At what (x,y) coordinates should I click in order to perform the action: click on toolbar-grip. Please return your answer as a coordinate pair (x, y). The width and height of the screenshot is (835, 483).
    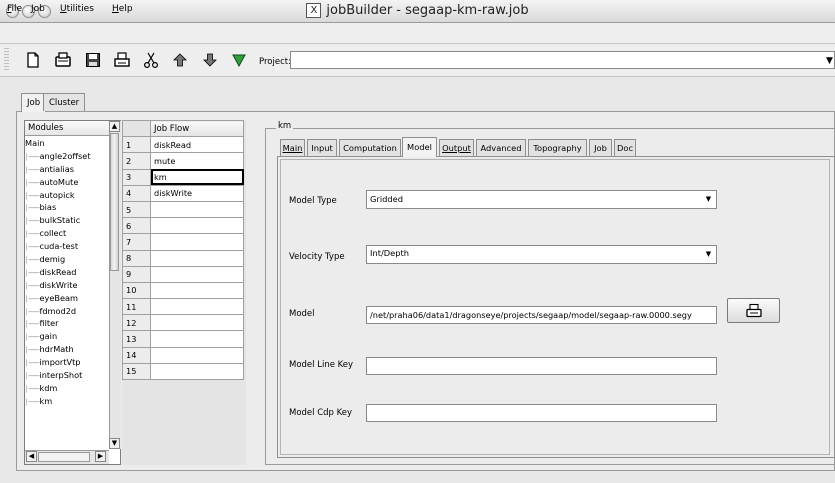
    Looking at the image, I should click on (6, 60).